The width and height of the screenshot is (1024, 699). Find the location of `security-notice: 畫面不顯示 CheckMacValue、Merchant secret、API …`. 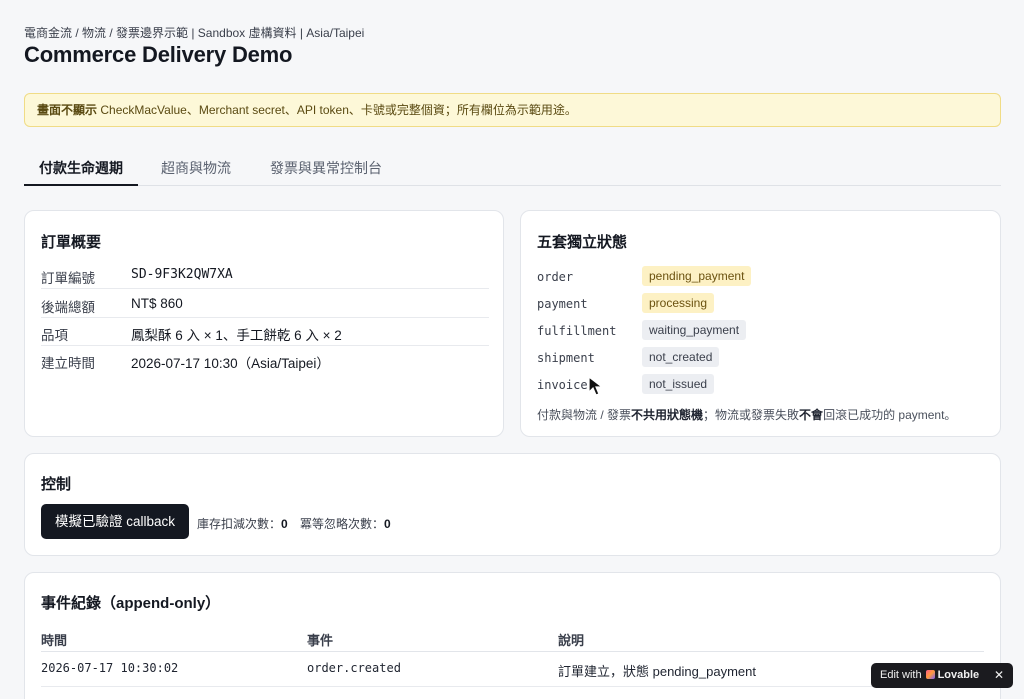

security-notice: 畫面不顯示 CheckMacValue、Merchant secret、API … is located at coordinates (512, 110).